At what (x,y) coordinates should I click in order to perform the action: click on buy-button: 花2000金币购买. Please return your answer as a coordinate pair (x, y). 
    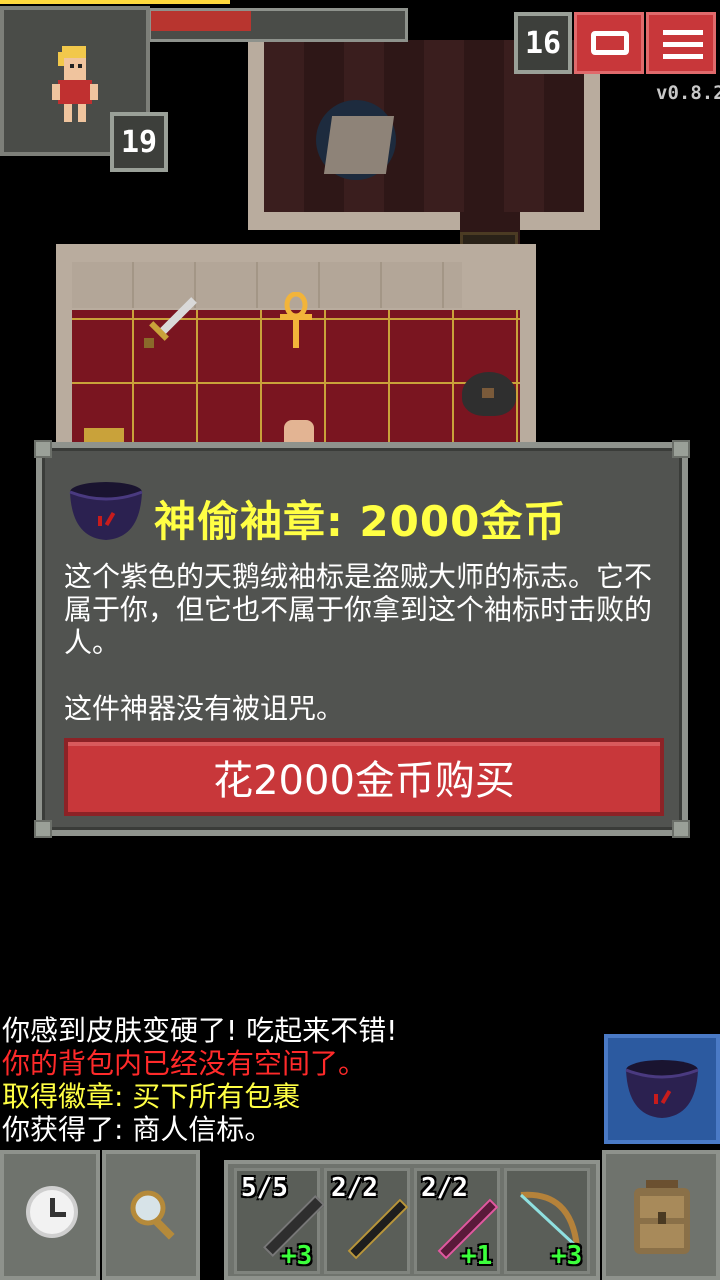
    Looking at the image, I should click on (364, 777).